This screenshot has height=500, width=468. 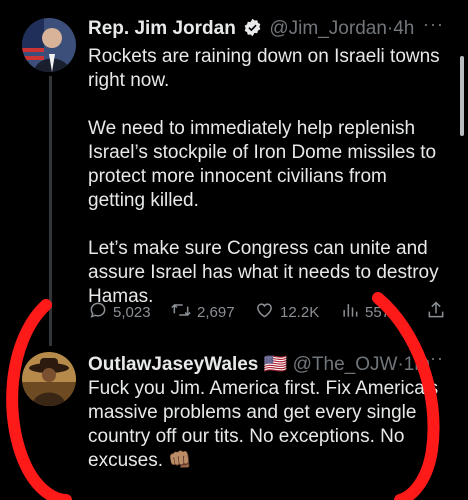 What do you see at coordinates (183, 312) in the screenshot?
I see `retweet-icon` at bounding box center [183, 312].